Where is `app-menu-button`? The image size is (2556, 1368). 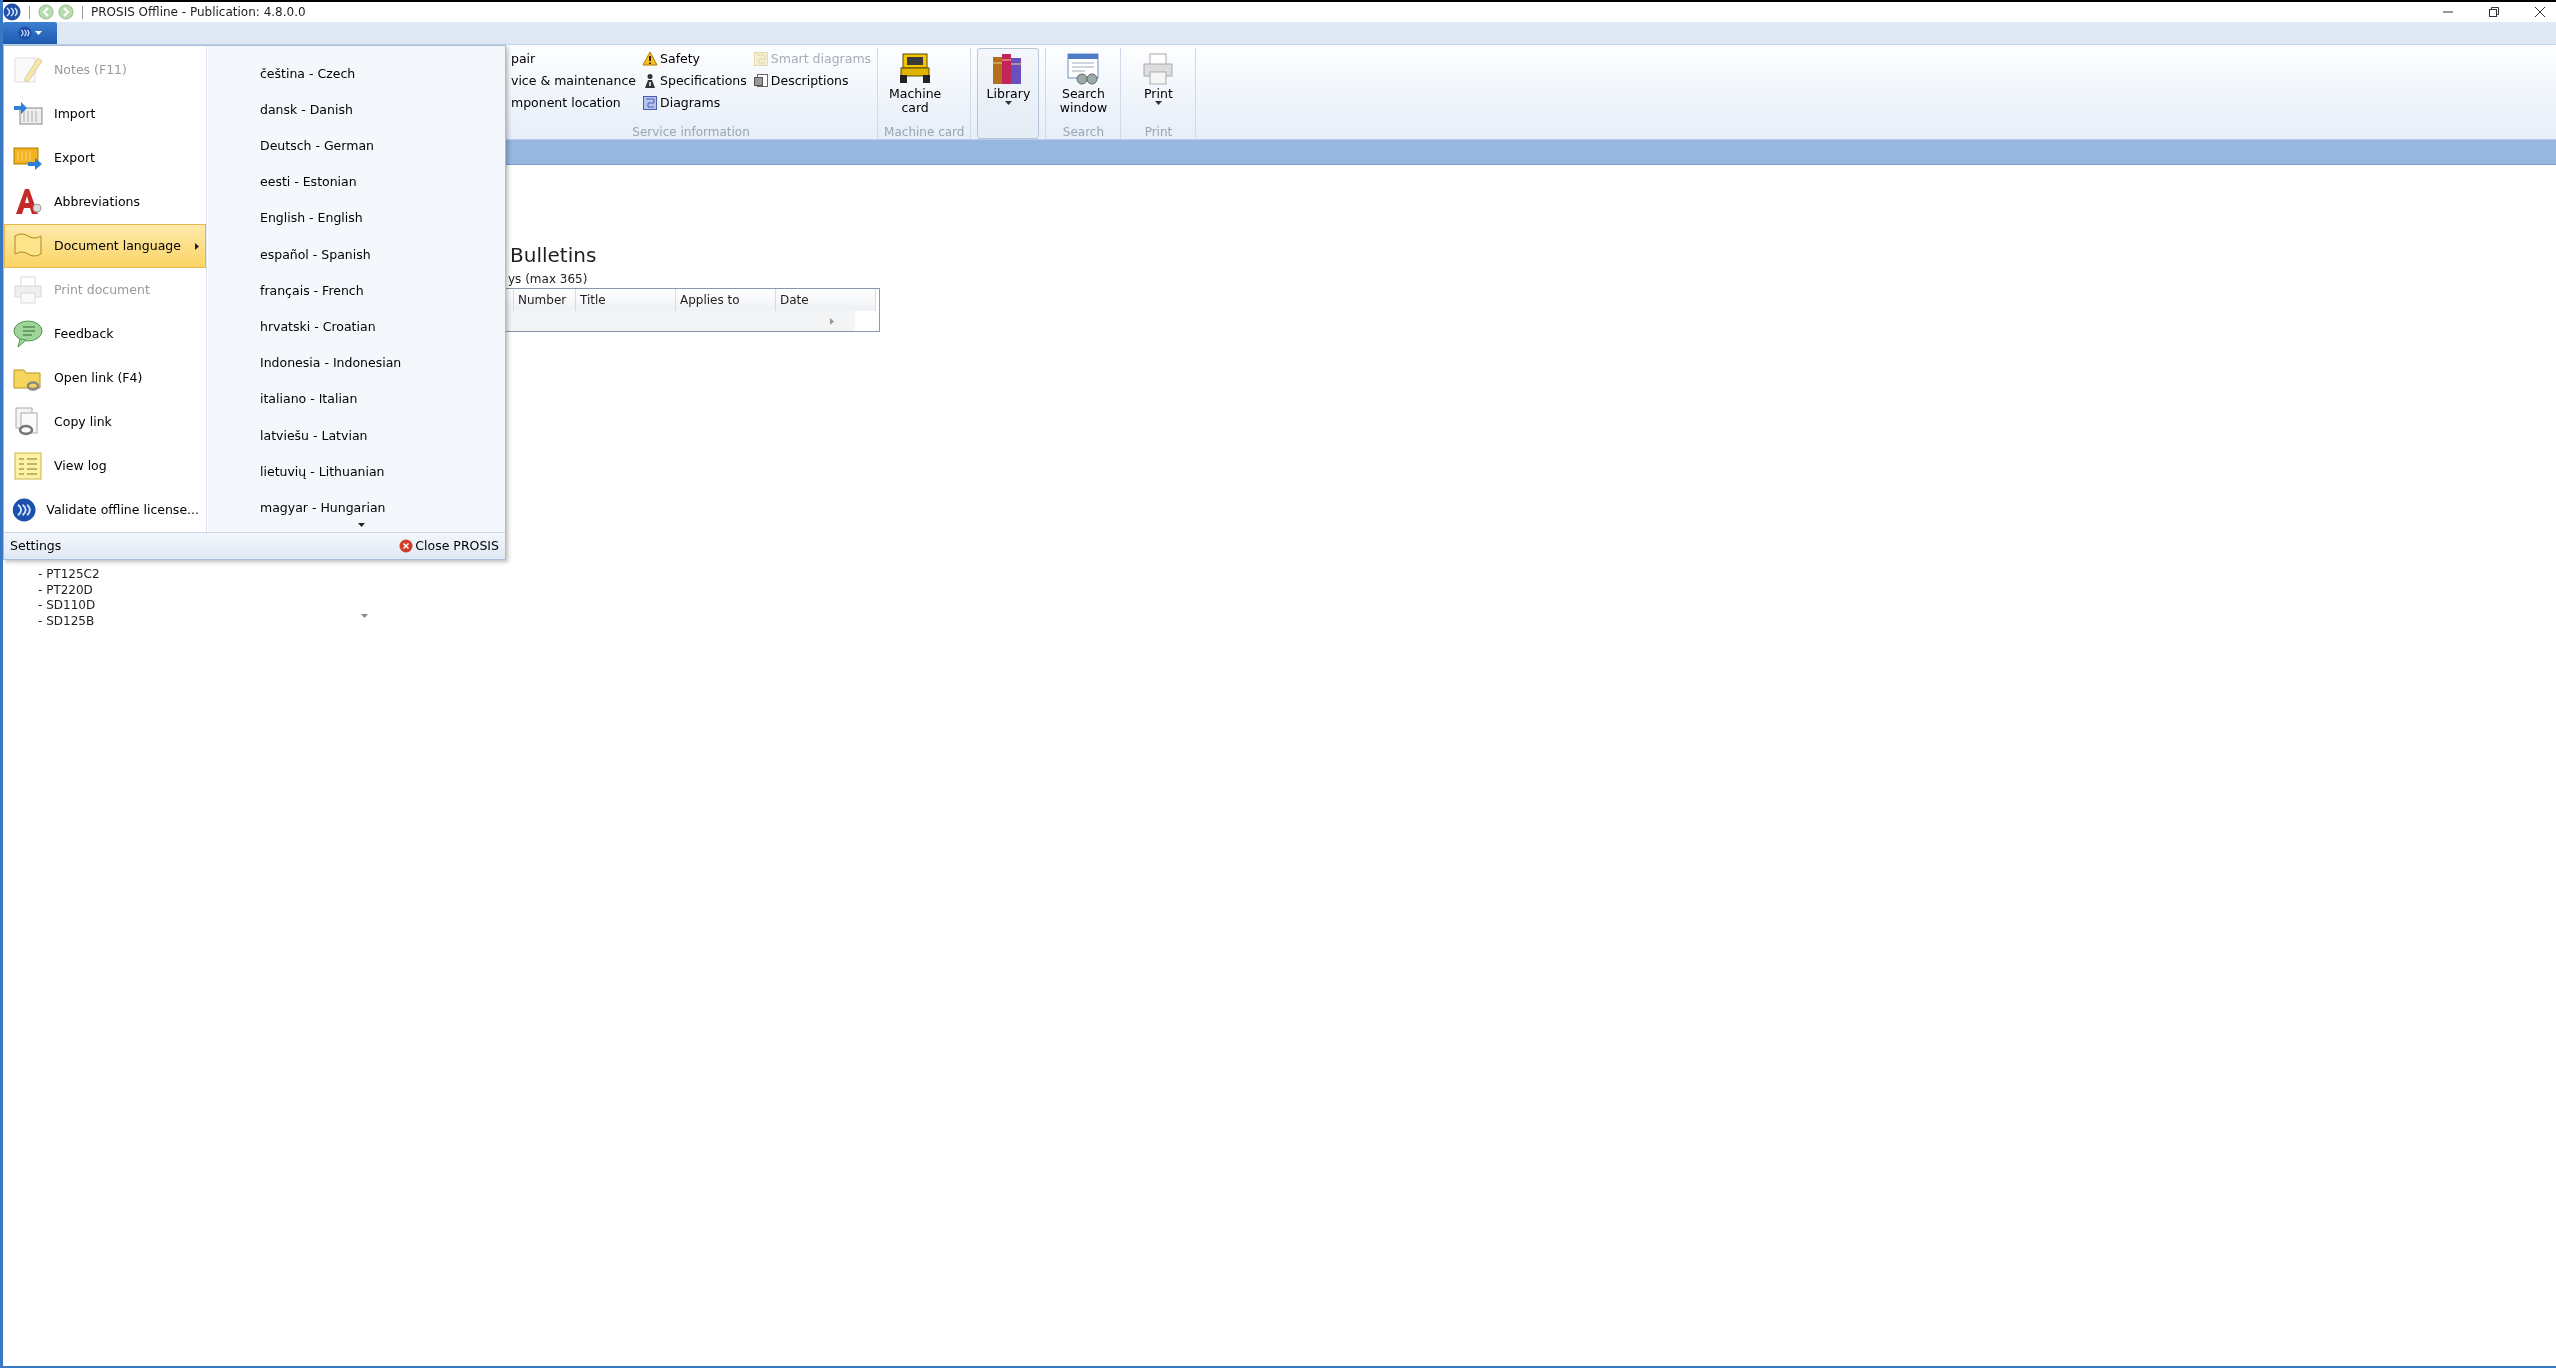
app-menu-button is located at coordinates (30, 33).